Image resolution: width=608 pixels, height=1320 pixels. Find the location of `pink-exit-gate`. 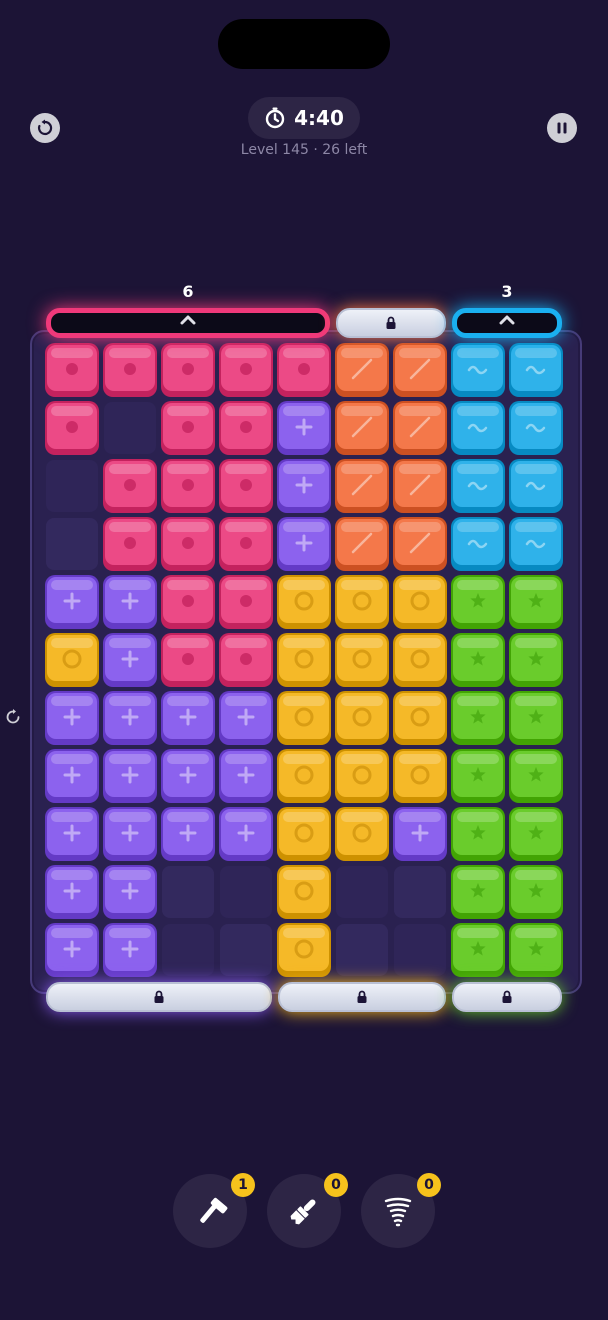

pink-exit-gate is located at coordinates (188, 323).